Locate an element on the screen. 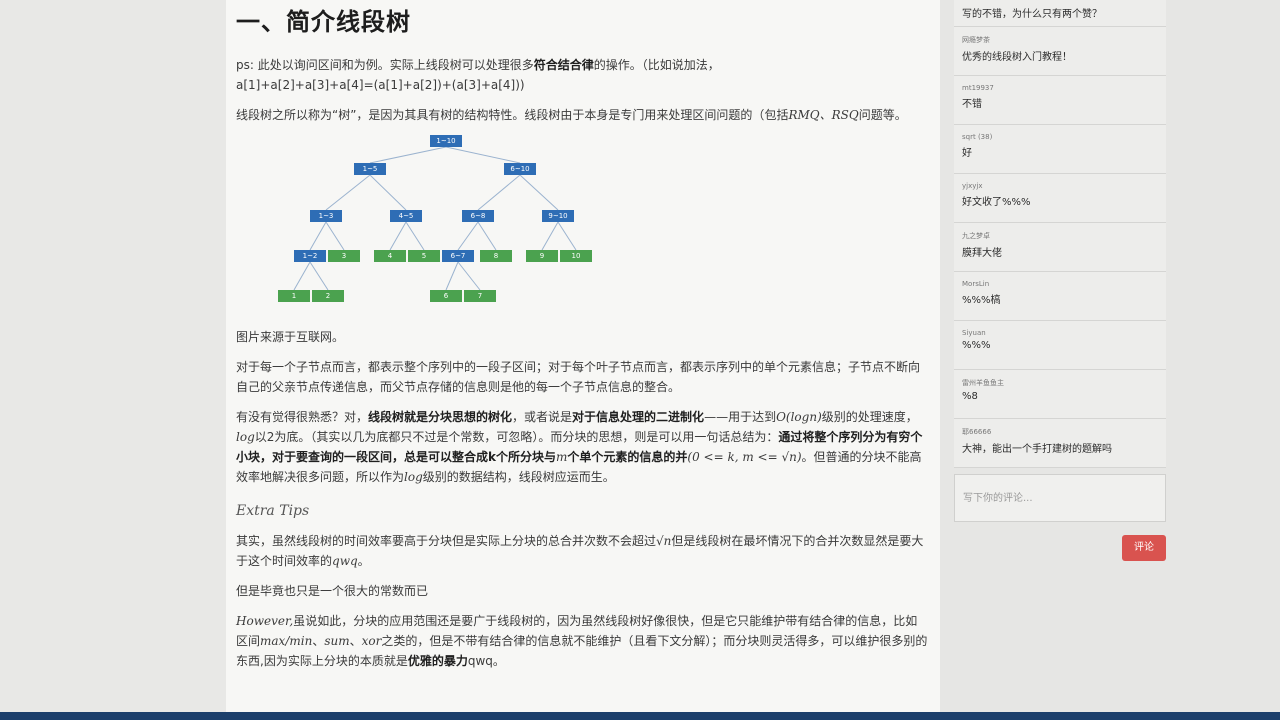  comment-item: 写的不错，为什么只有两个赞？ is located at coordinates (1060, 13).